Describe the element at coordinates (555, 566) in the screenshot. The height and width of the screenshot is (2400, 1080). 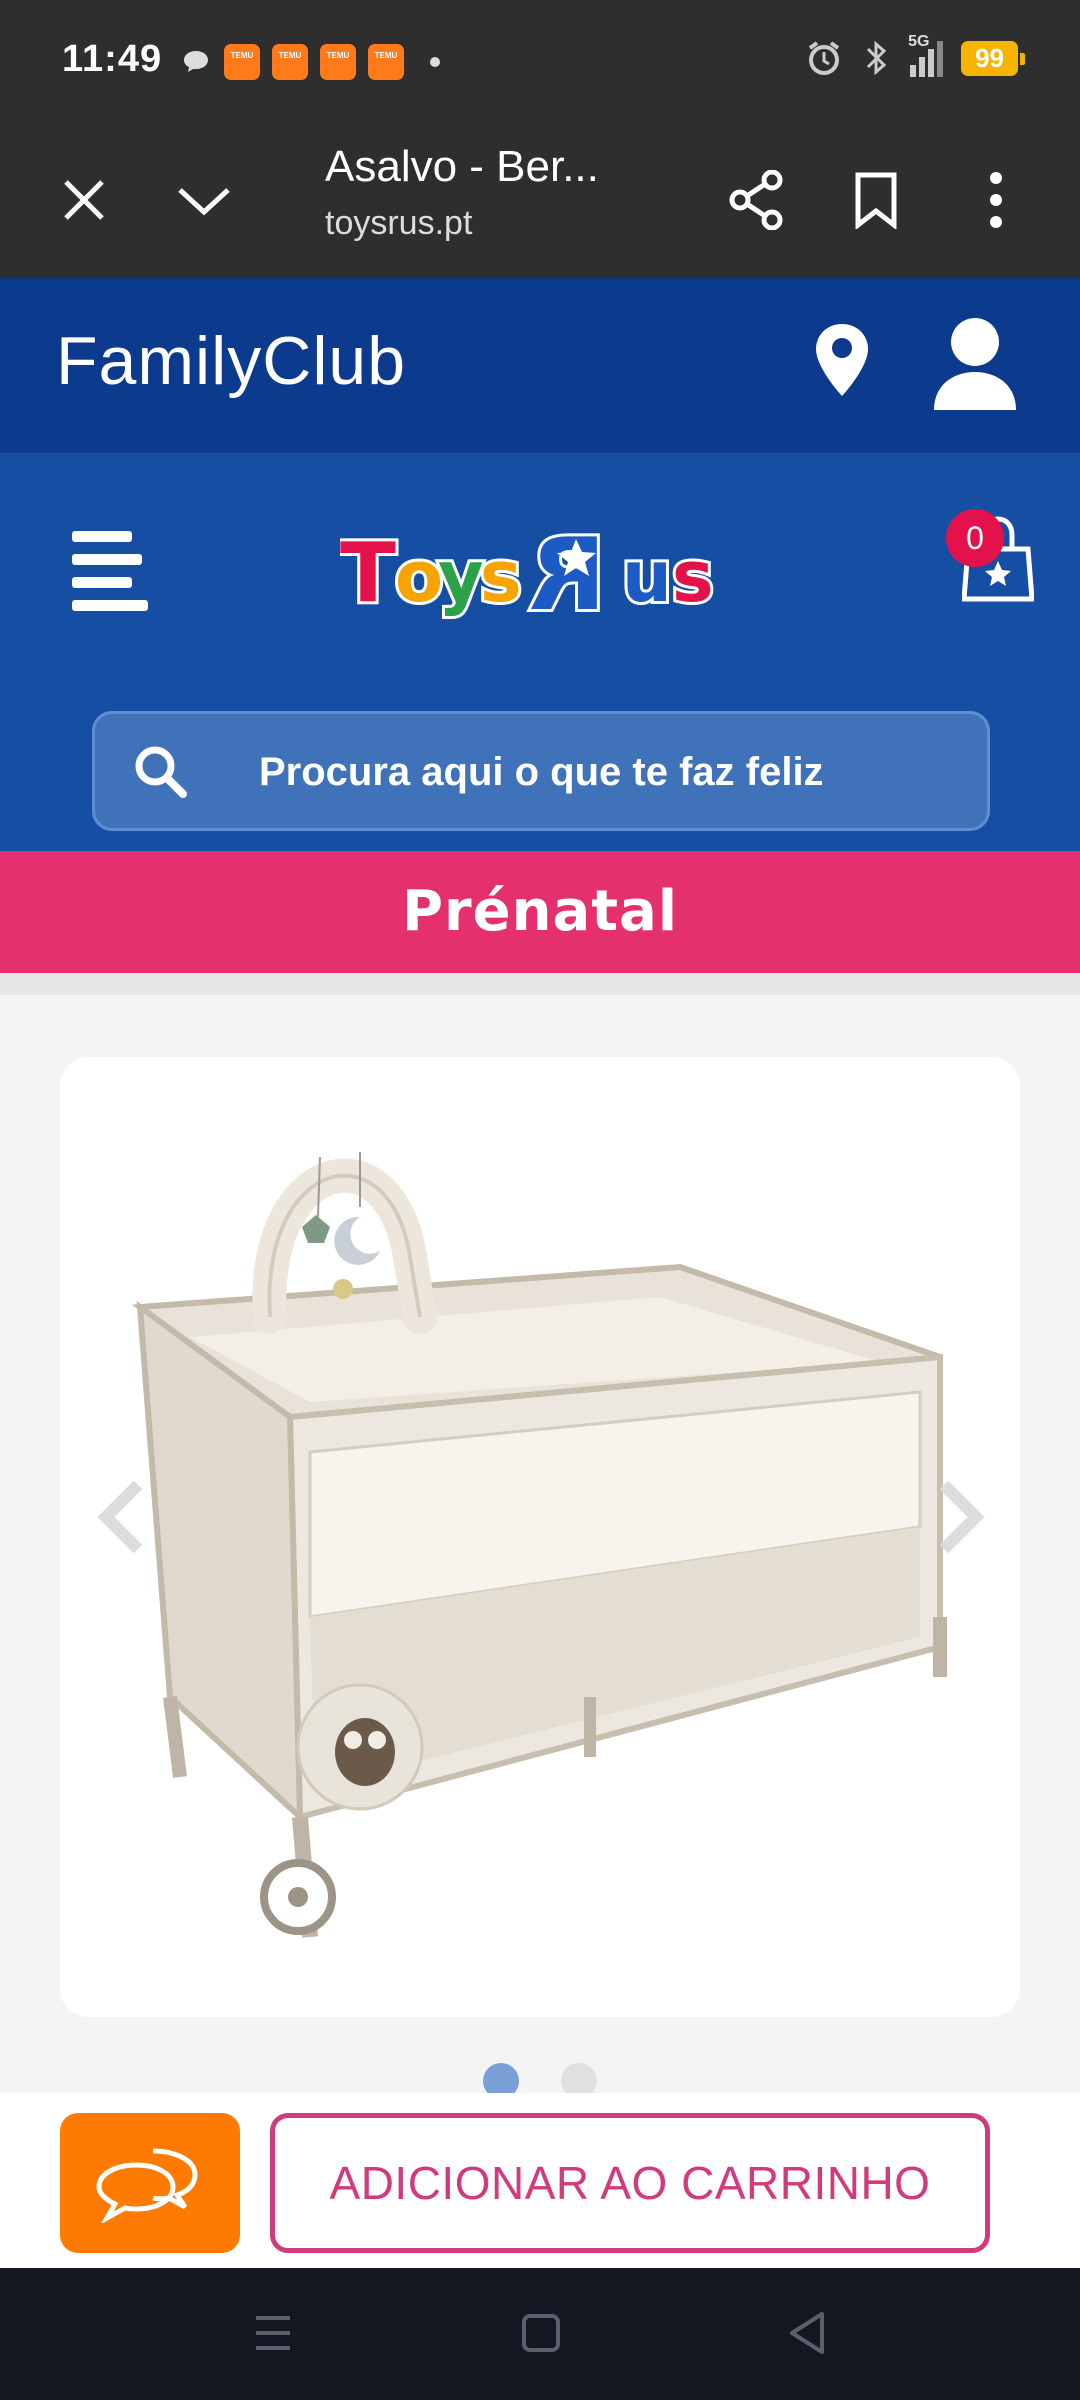
I see `toysrus-logo: T o y s R u s` at that location.